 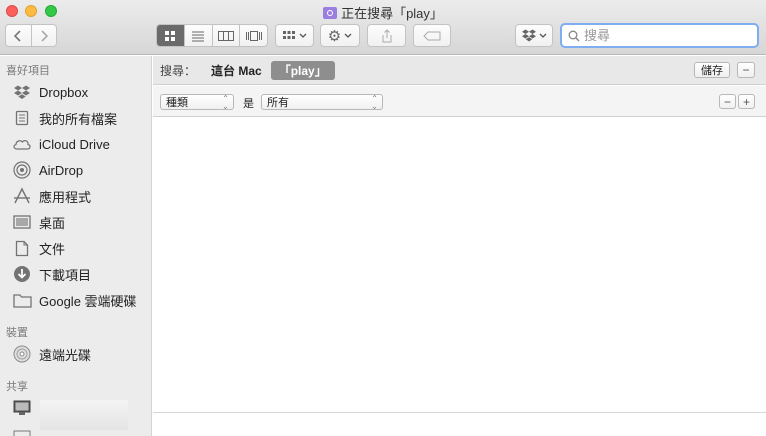 I want to click on sidebar-item-airdrop: AirDrop, so click(x=47, y=170).